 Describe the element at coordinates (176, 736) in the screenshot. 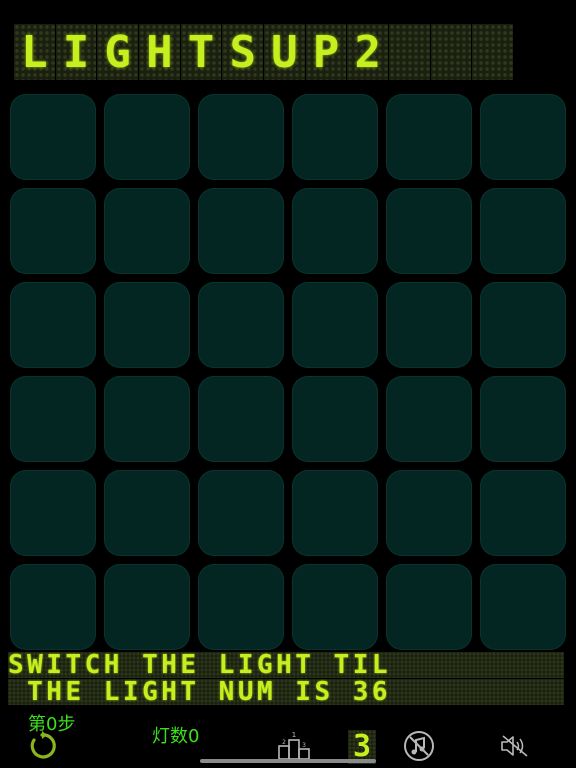

I see `lights-on-counter: 灯数0` at that location.